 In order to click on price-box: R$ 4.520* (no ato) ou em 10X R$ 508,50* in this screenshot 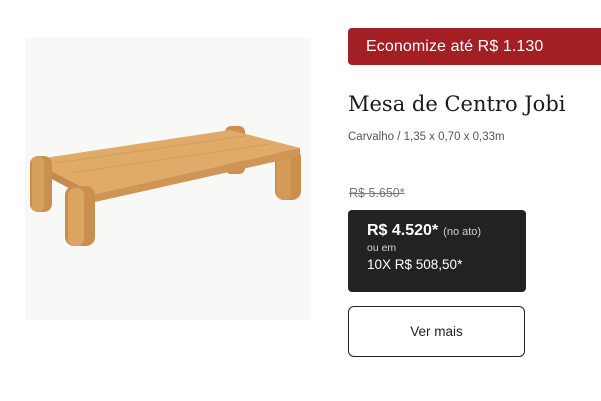, I will do `click(437, 251)`.